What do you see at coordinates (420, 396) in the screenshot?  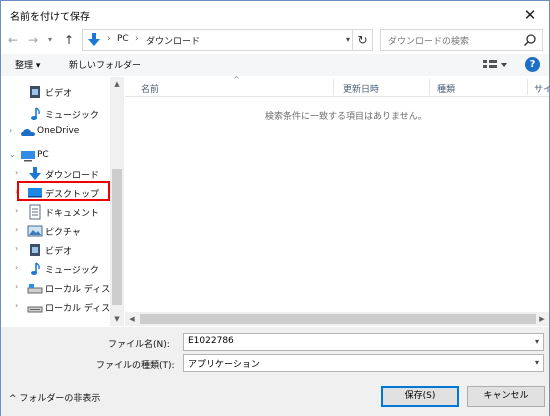 I see `save-button: 保存(S)` at bounding box center [420, 396].